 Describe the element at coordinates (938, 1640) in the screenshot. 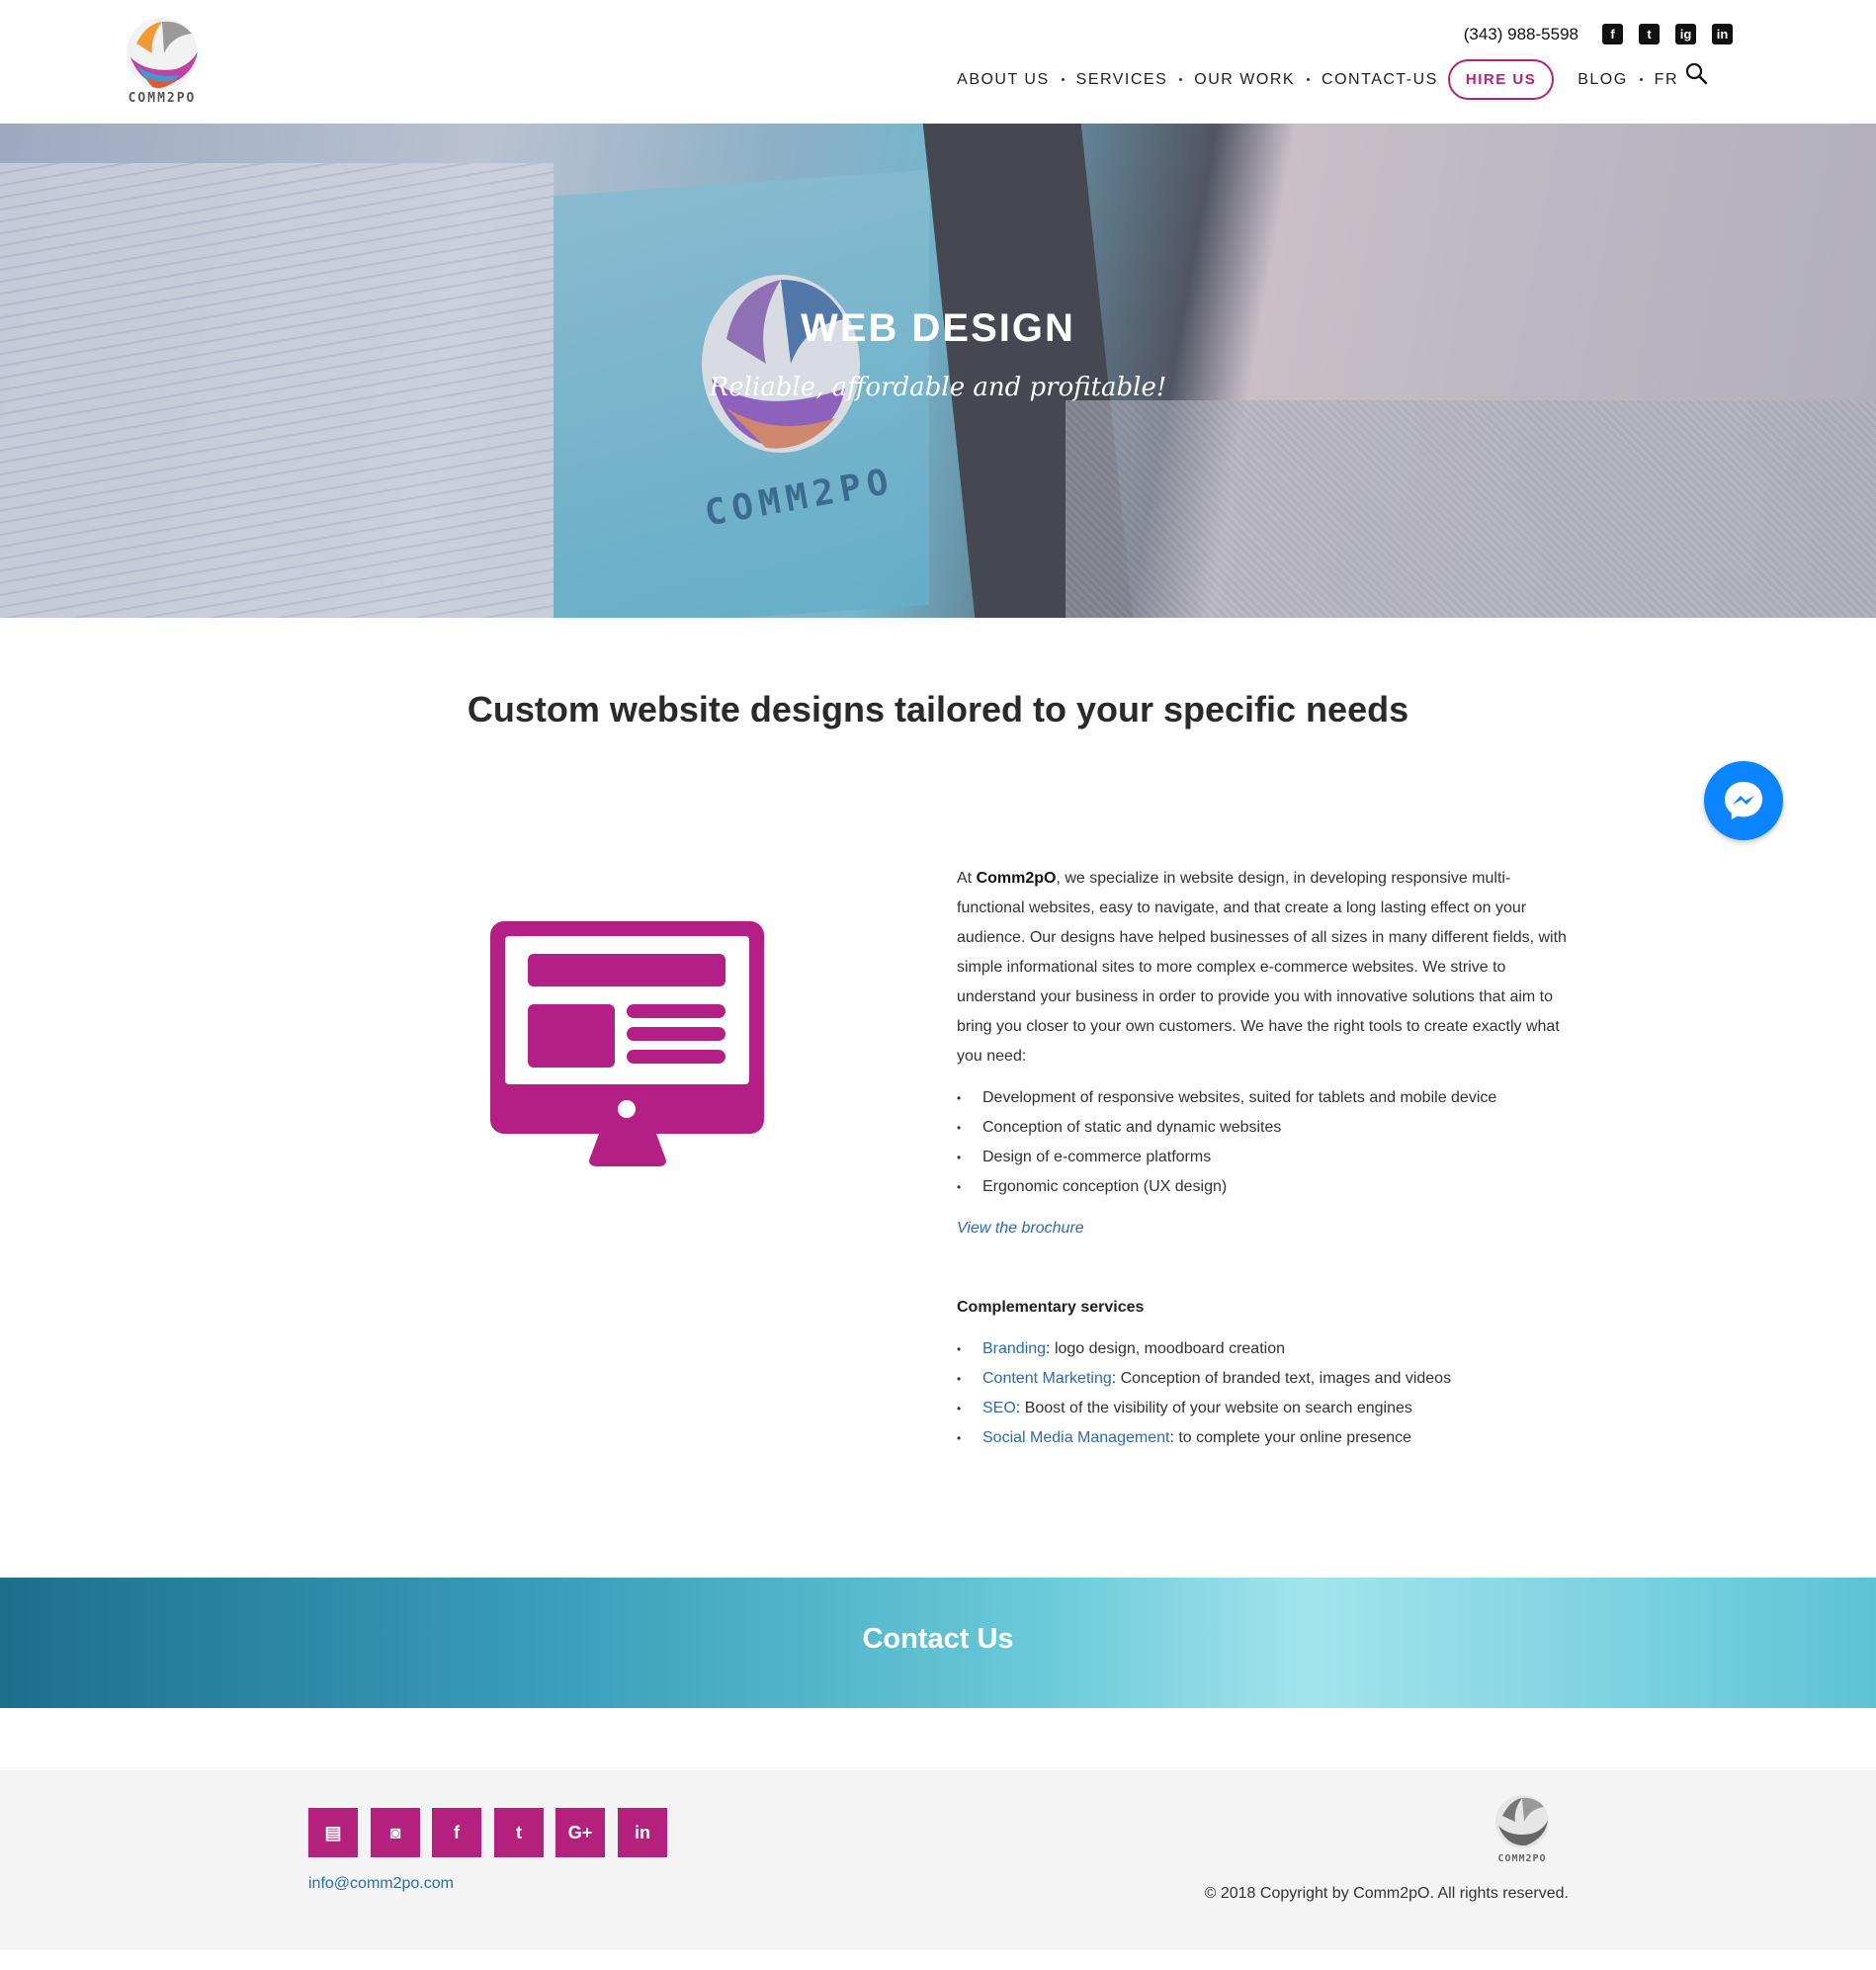

I see `contact-us-title: Contact Us` at that location.